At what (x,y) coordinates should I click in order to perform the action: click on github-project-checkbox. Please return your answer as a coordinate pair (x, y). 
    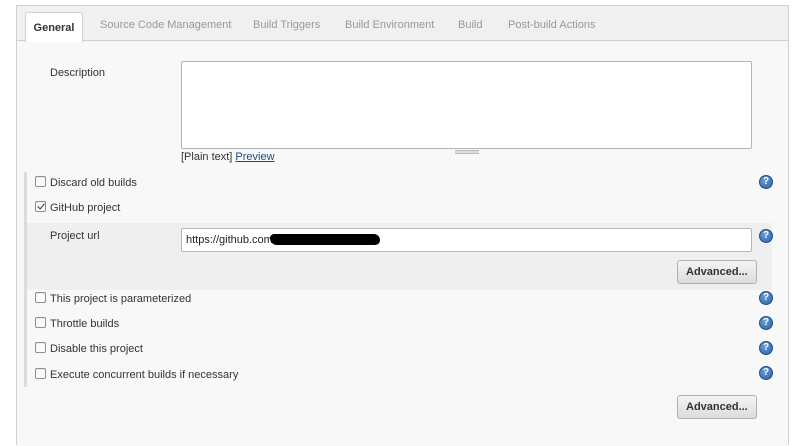
    Looking at the image, I should click on (40, 206).